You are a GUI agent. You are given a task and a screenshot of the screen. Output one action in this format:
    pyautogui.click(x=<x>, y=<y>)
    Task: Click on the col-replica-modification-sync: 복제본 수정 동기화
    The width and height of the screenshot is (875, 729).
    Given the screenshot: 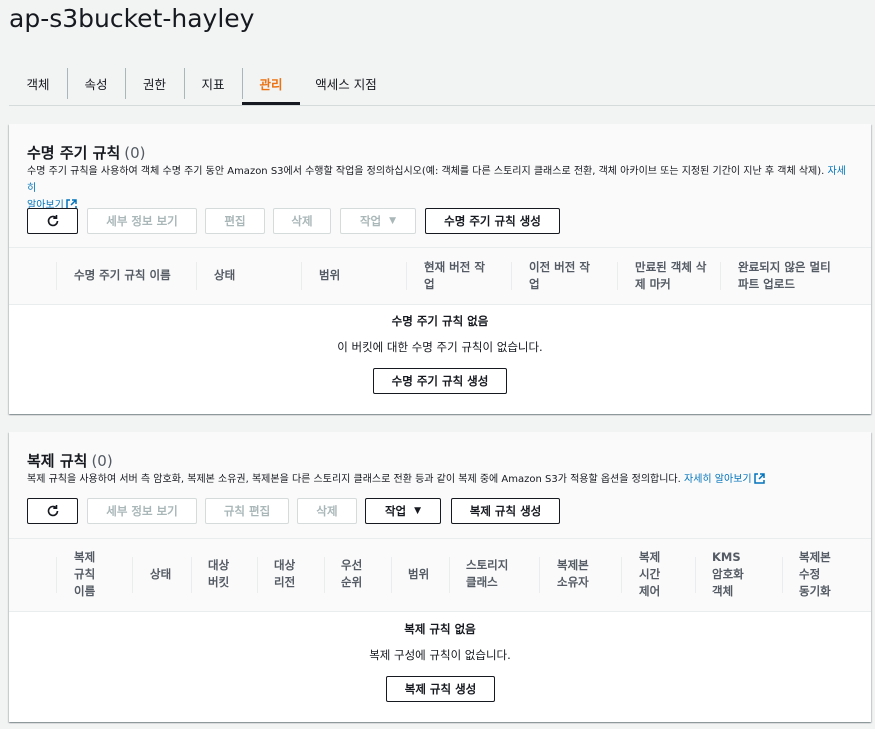 What is the action you would take?
    pyautogui.click(x=815, y=574)
    